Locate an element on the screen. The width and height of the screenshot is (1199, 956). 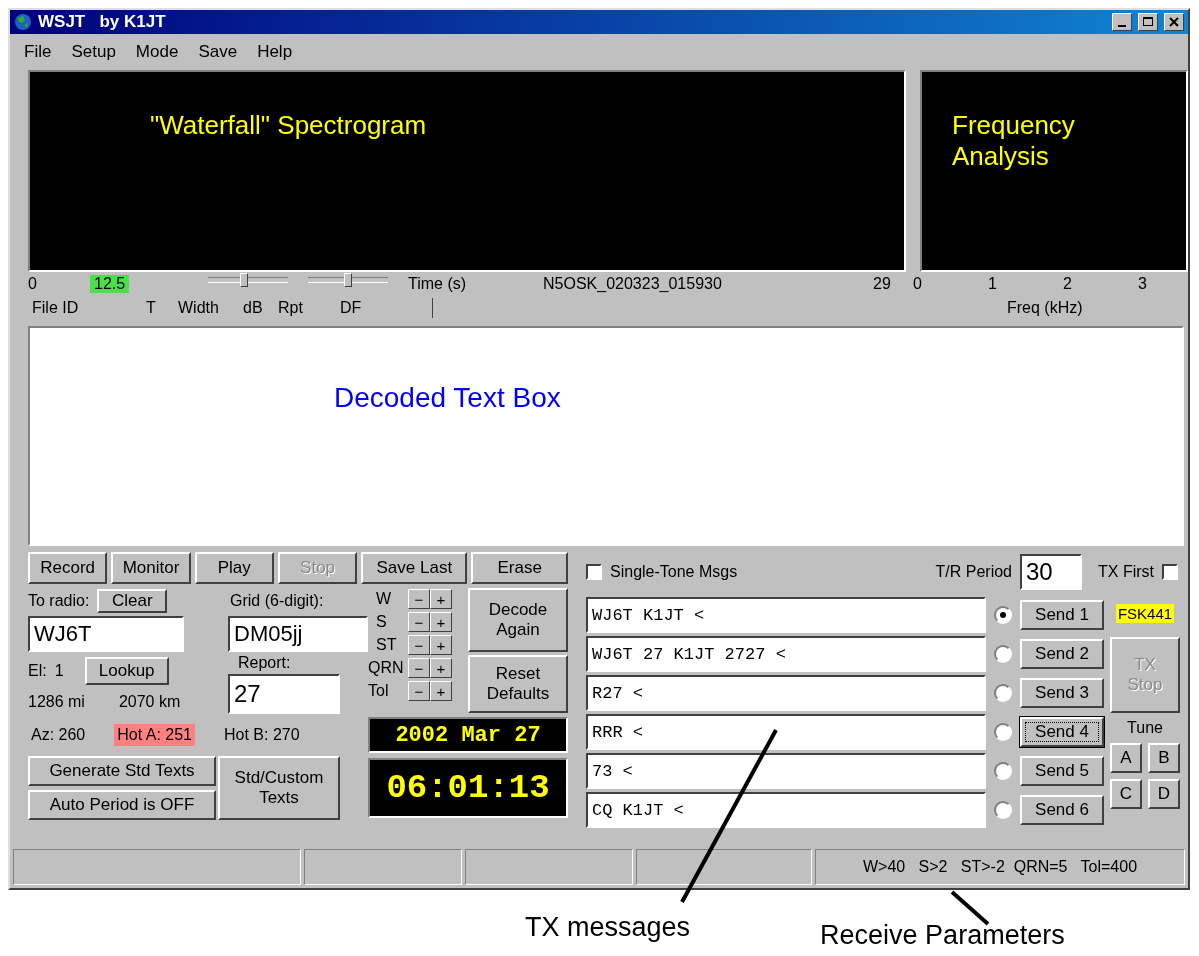
bearing-value: Hot B: 270 is located at coordinates (262, 735).